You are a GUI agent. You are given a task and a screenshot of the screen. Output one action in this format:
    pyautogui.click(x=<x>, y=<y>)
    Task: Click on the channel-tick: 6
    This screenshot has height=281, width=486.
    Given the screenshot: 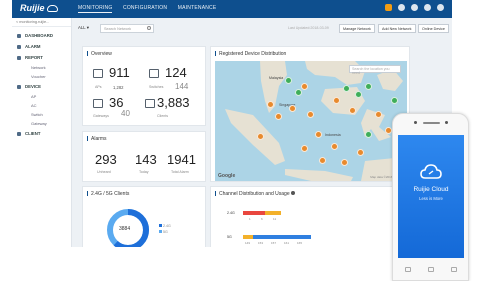 What is the action you would take?
    pyautogui.click(x=262, y=219)
    